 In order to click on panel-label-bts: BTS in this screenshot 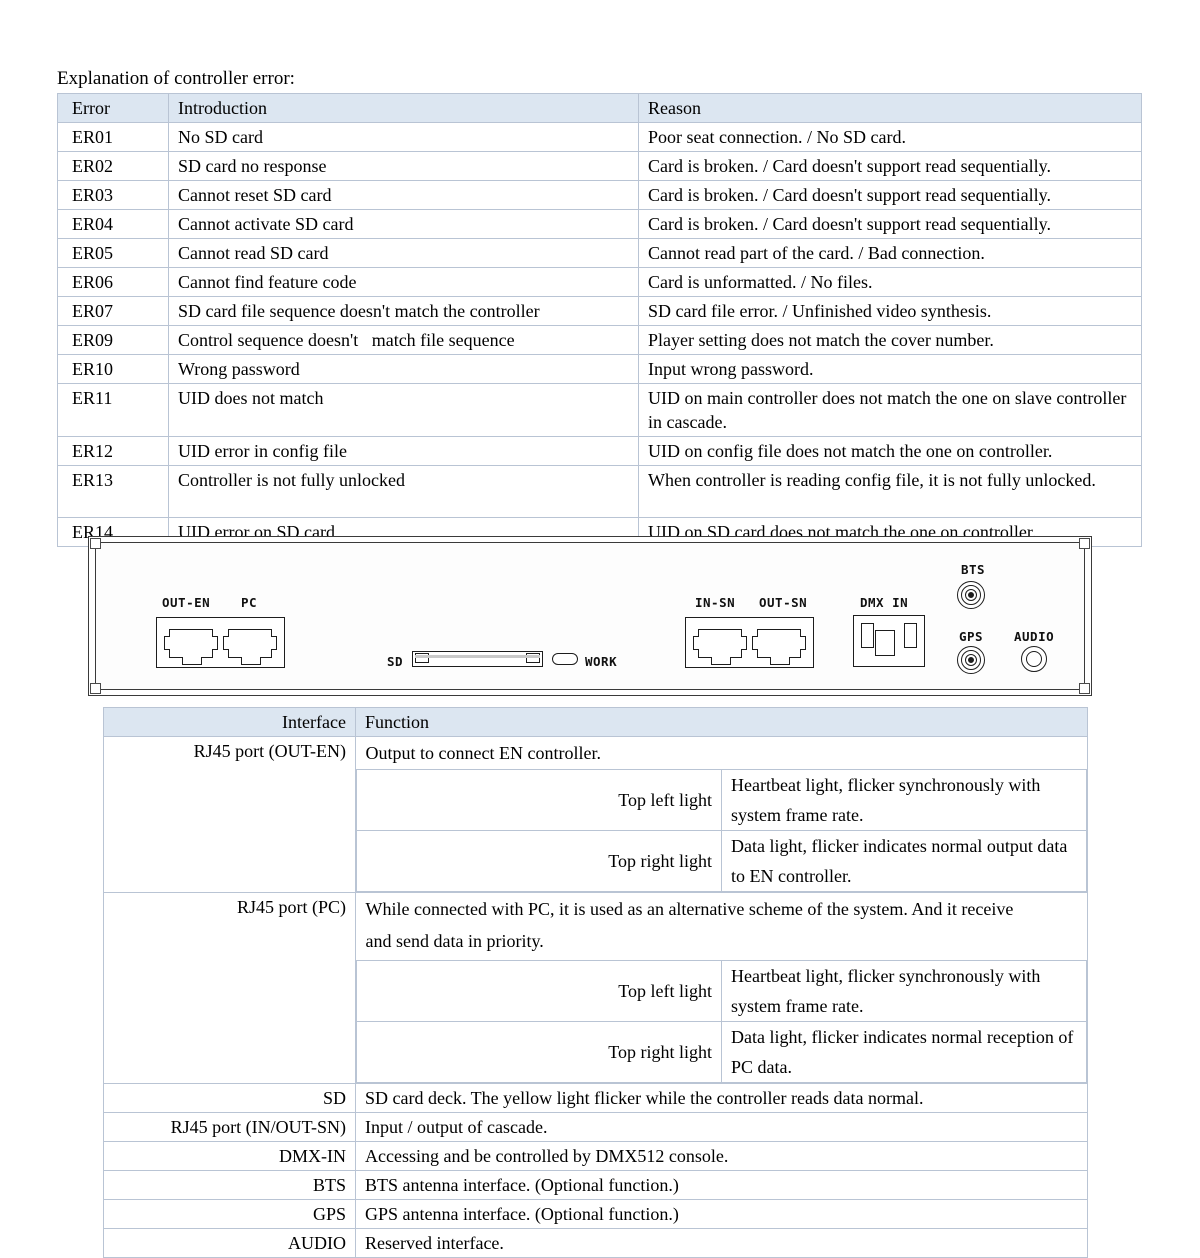, I will do `click(973, 569)`.